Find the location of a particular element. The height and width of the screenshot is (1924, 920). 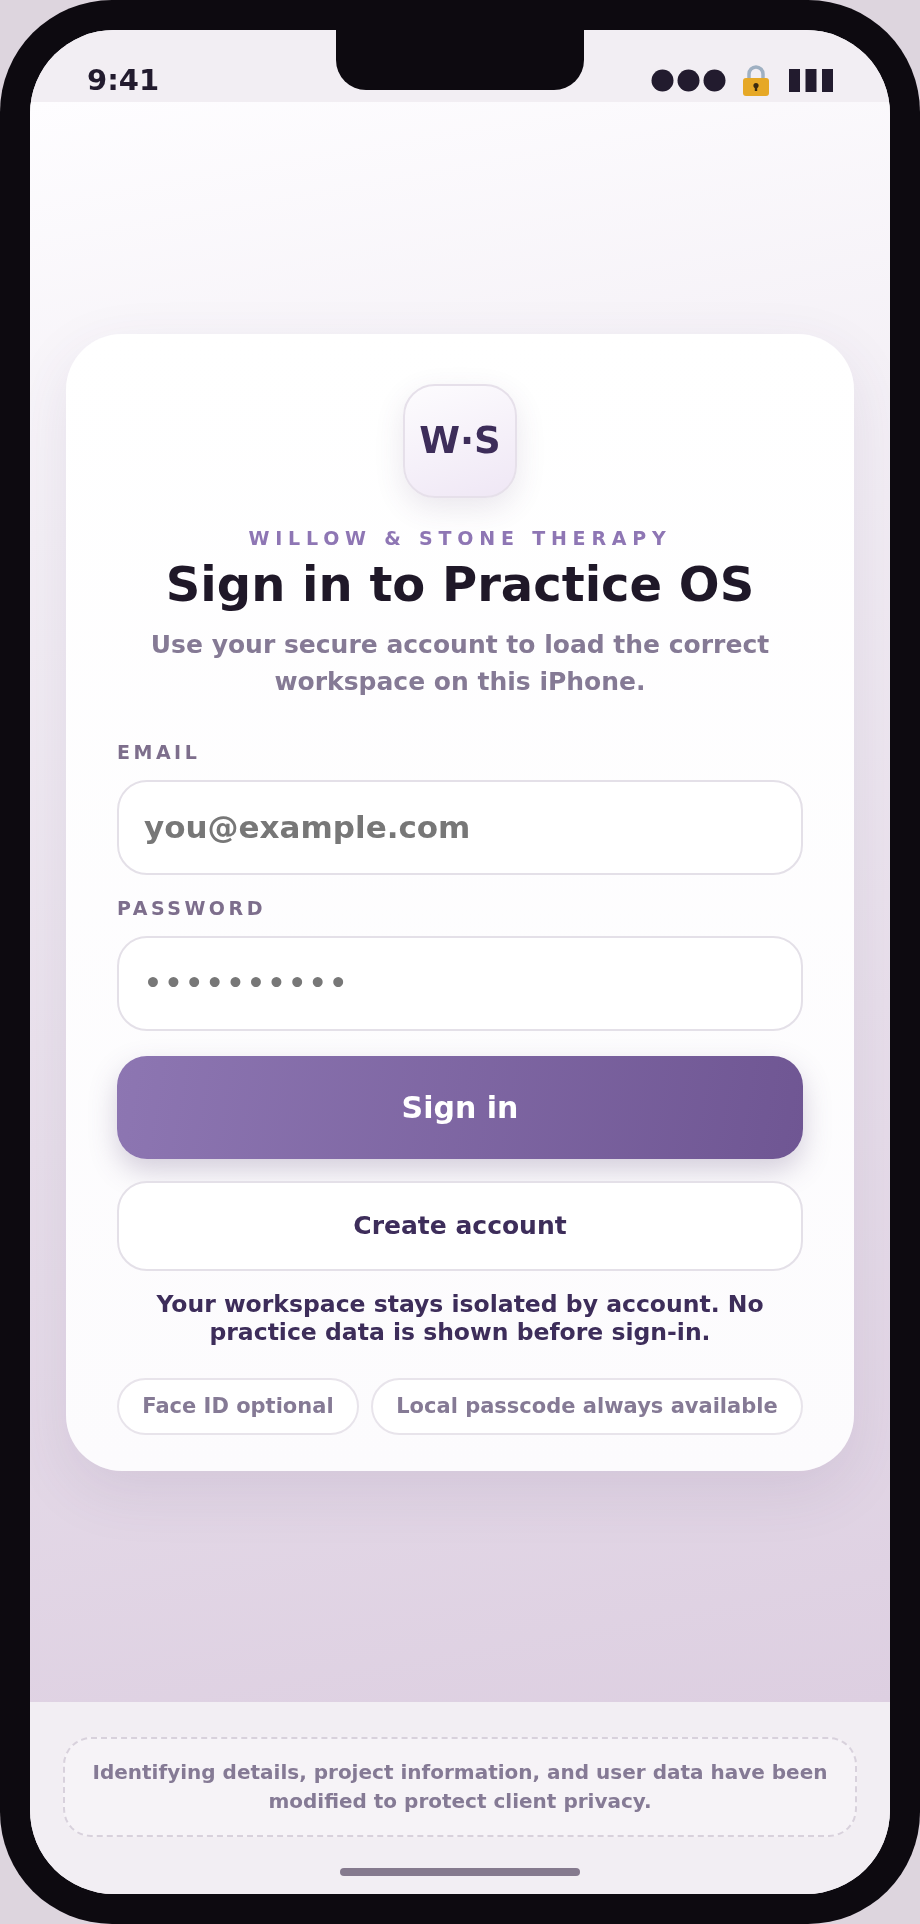

page-title: Sign in to Practice OS is located at coordinates (460, 584).